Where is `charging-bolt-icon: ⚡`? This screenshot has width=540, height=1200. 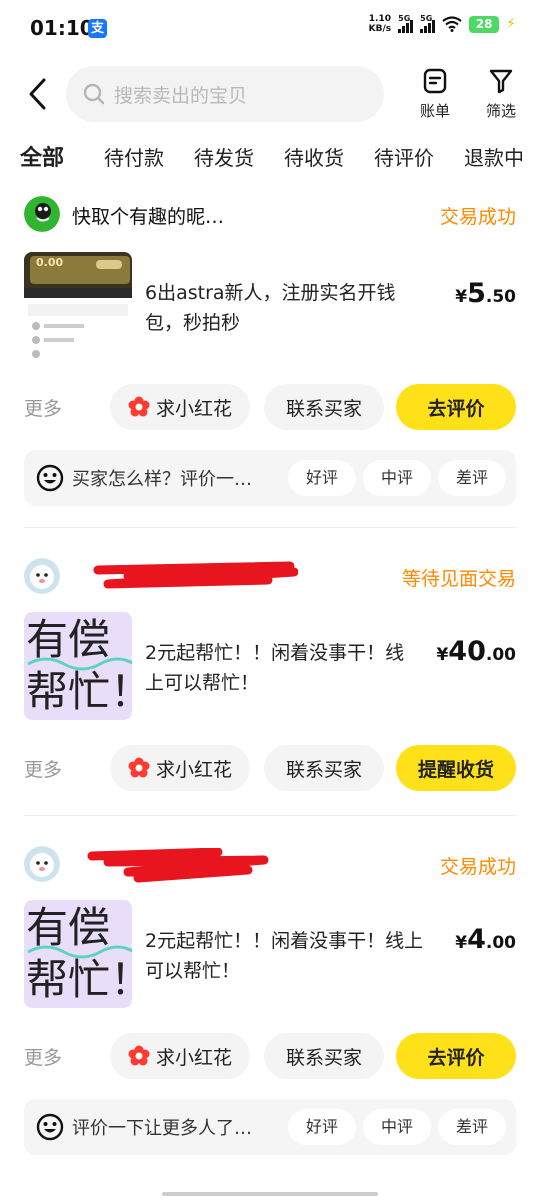 charging-bolt-icon: ⚡ is located at coordinates (511, 24).